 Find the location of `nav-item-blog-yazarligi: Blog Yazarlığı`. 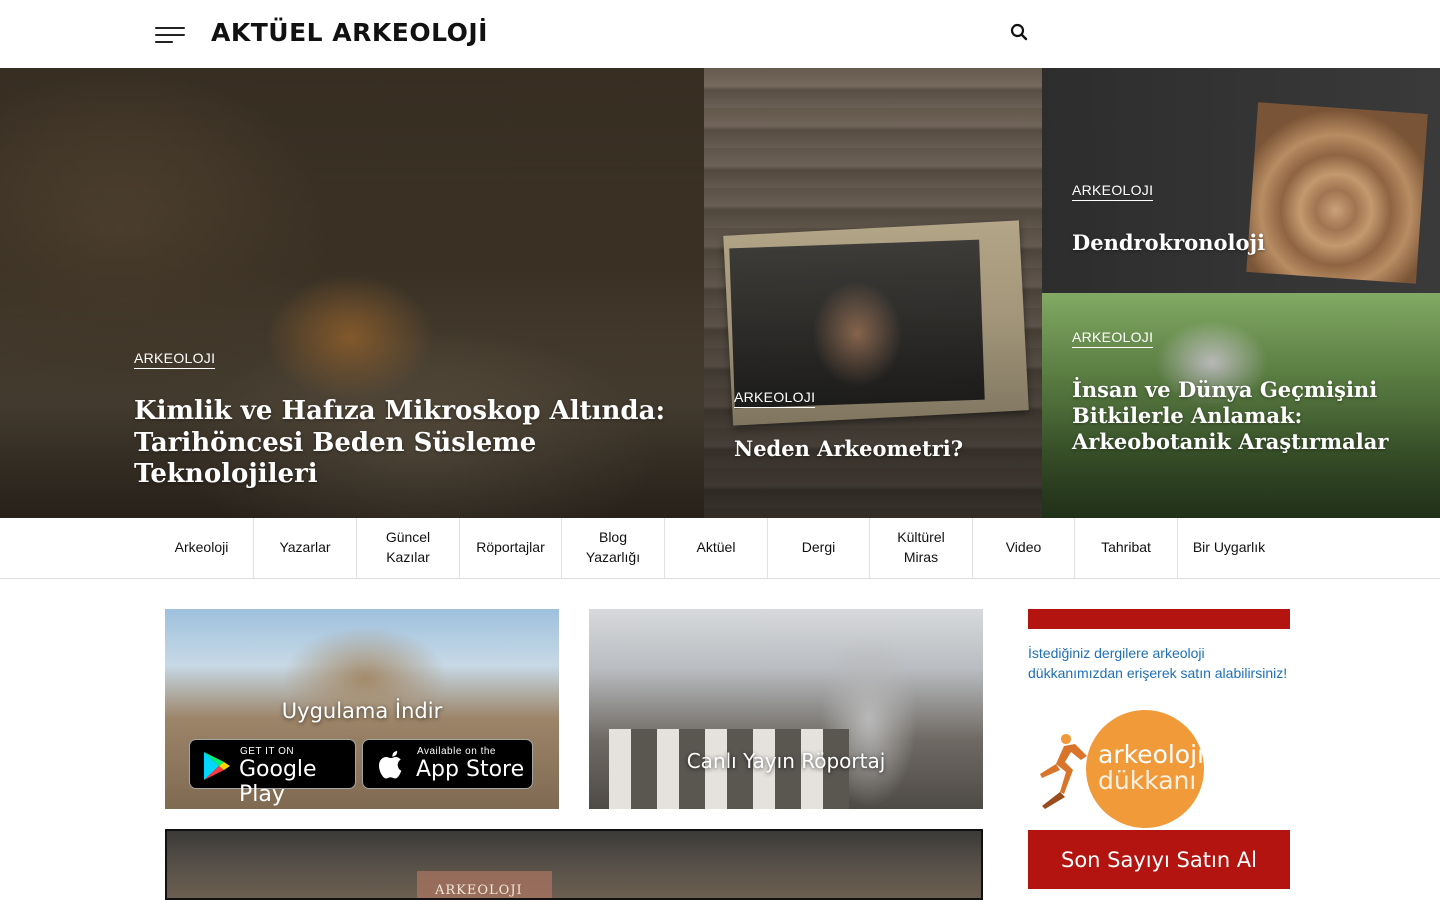

nav-item-blog-yazarligi: Blog Yazarlığı is located at coordinates (612, 548).